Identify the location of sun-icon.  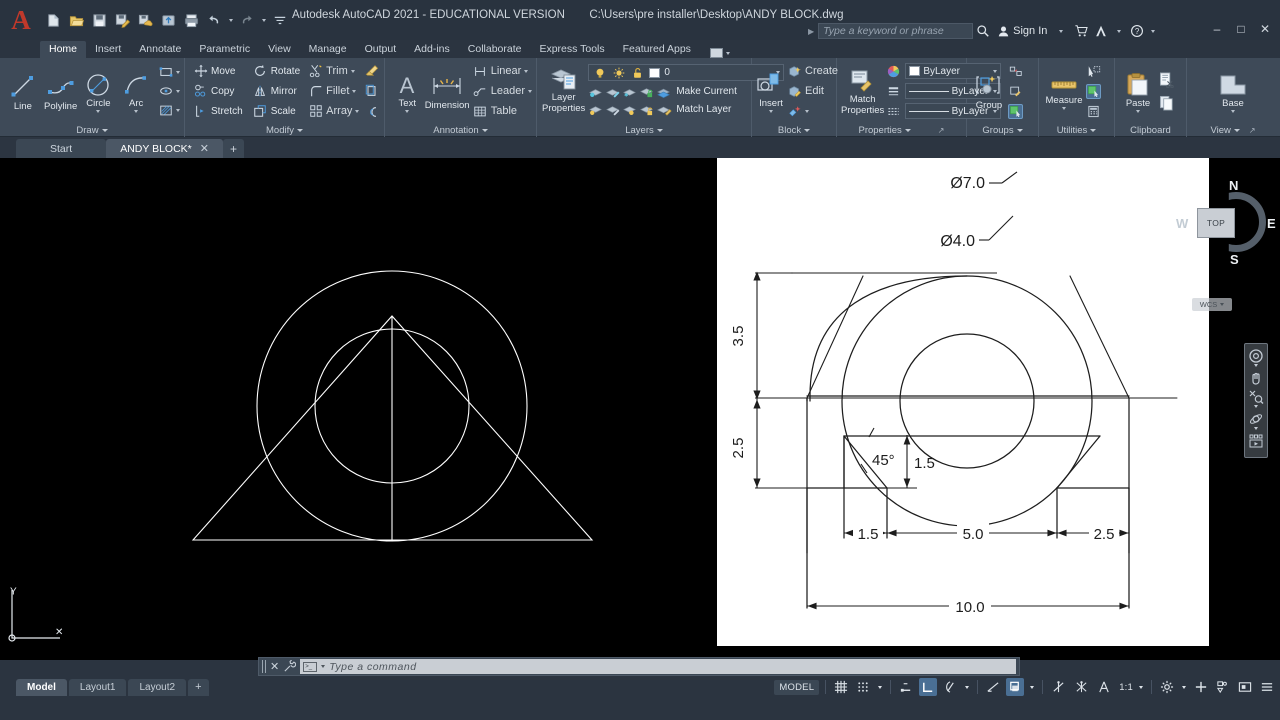
(618, 72).